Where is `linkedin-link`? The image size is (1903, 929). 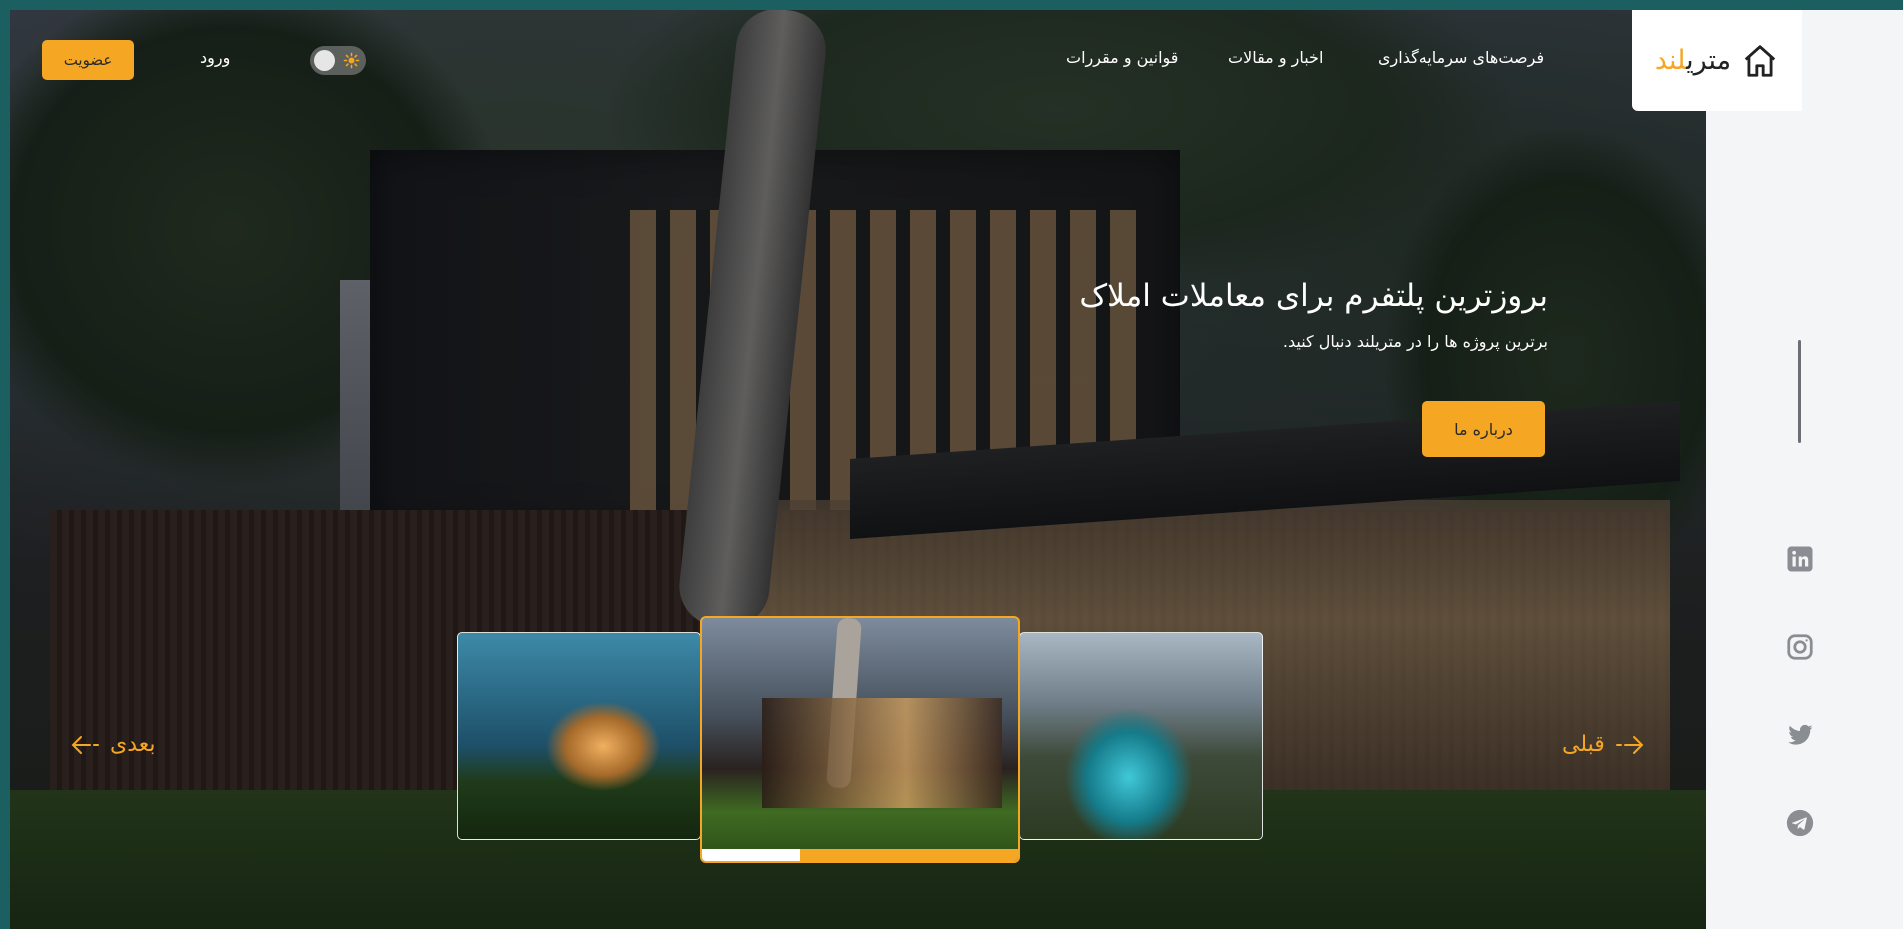
linkedin-link is located at coordinates (1800, 559).